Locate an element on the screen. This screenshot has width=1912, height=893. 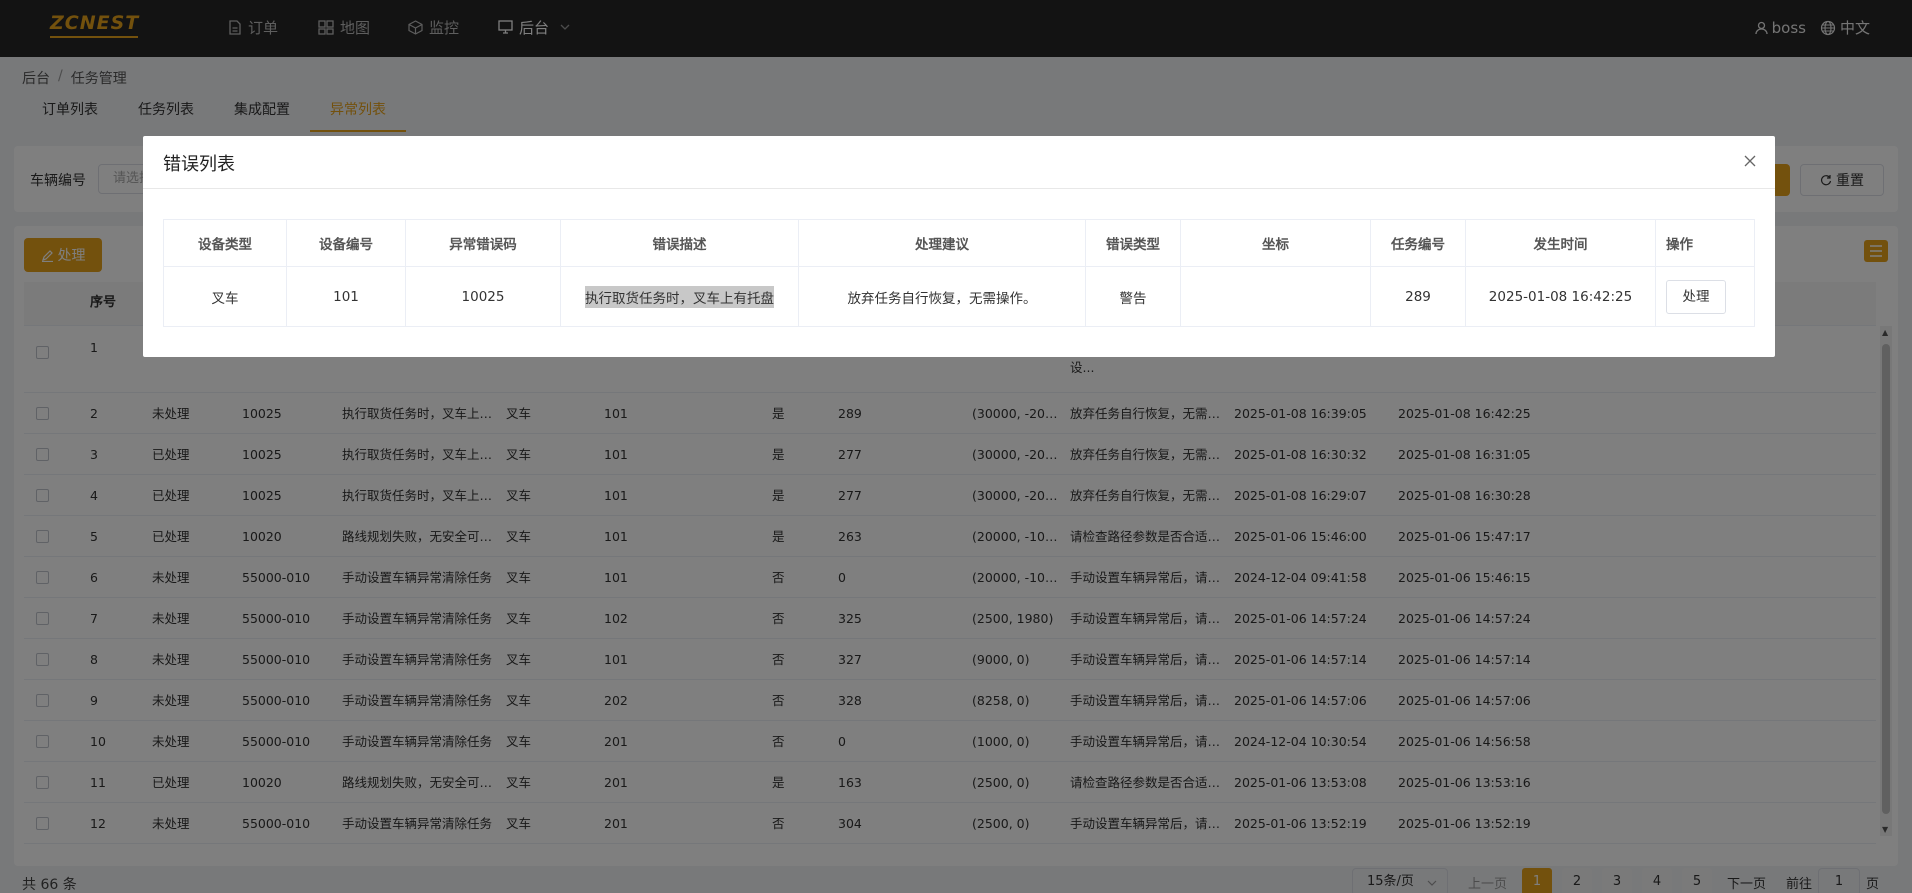
column-header: 错误描述 is located at coordinates (680, 243).